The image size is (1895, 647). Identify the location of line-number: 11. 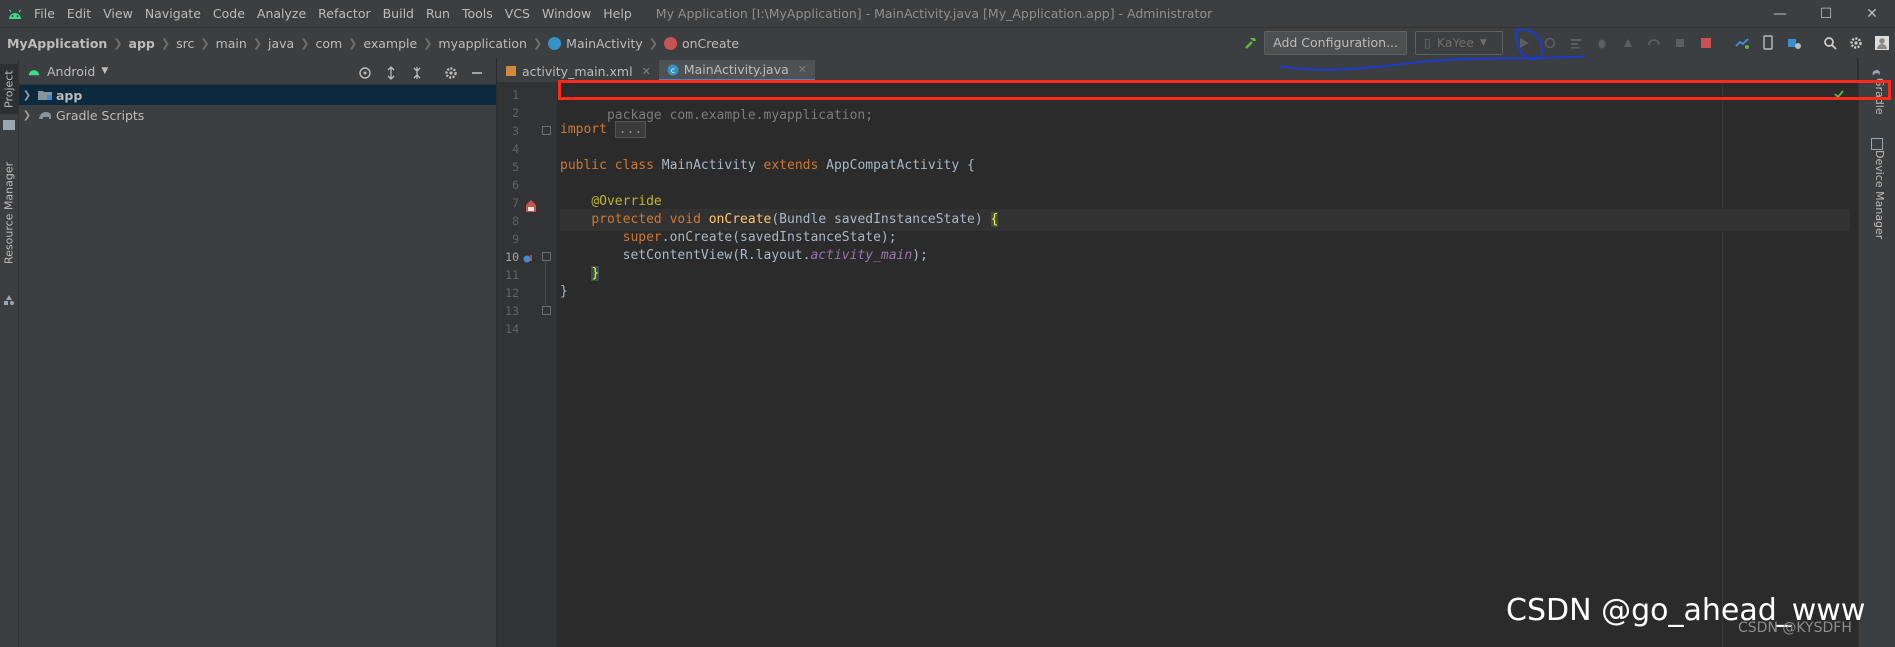
(512, 275).